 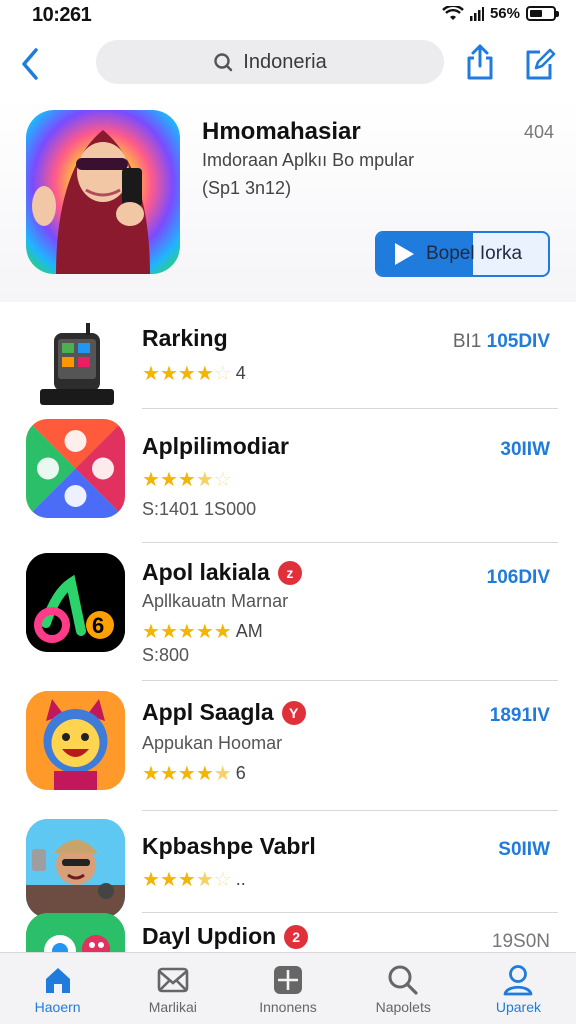 What do you see at coordinates (247, 188) in the screenshot?
I see `featured-meta: (Sp1 3n12)` at bounding box center [247, 188].